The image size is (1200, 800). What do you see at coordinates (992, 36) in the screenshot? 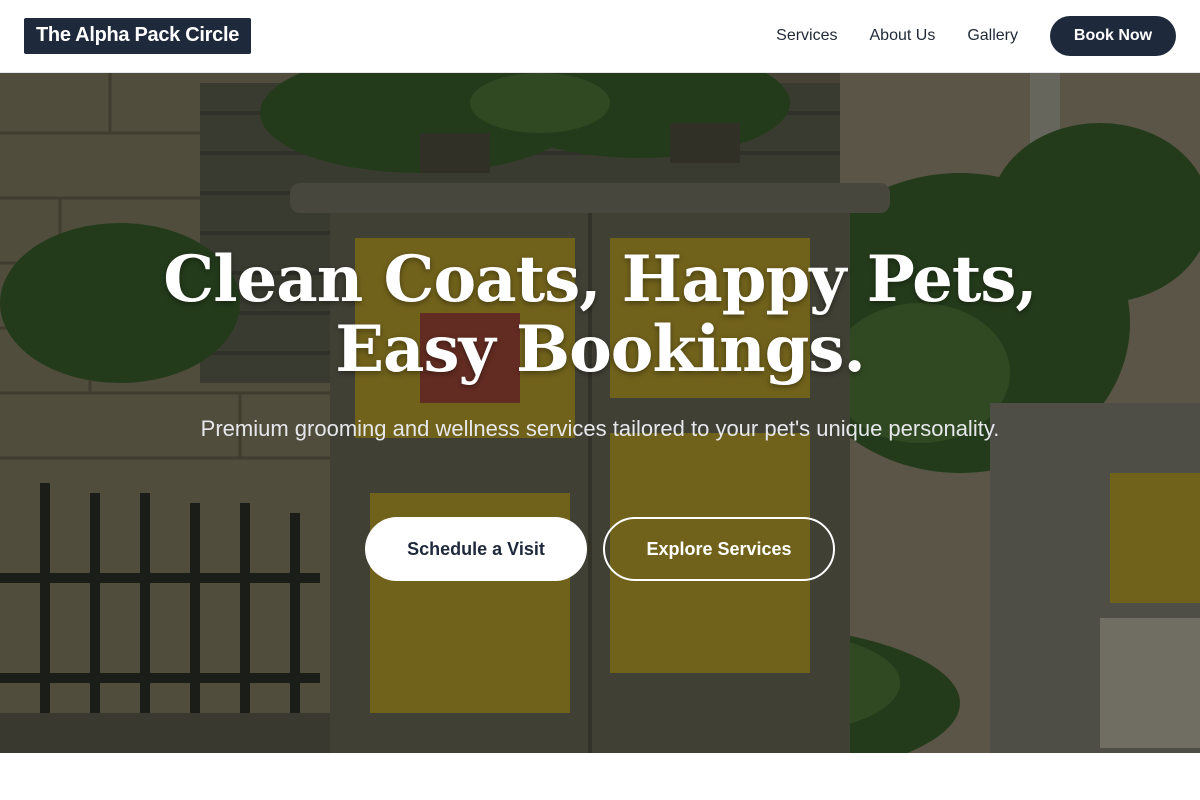
I see `nav-link-gallery: Gallery` at bounding box center [992, 36].